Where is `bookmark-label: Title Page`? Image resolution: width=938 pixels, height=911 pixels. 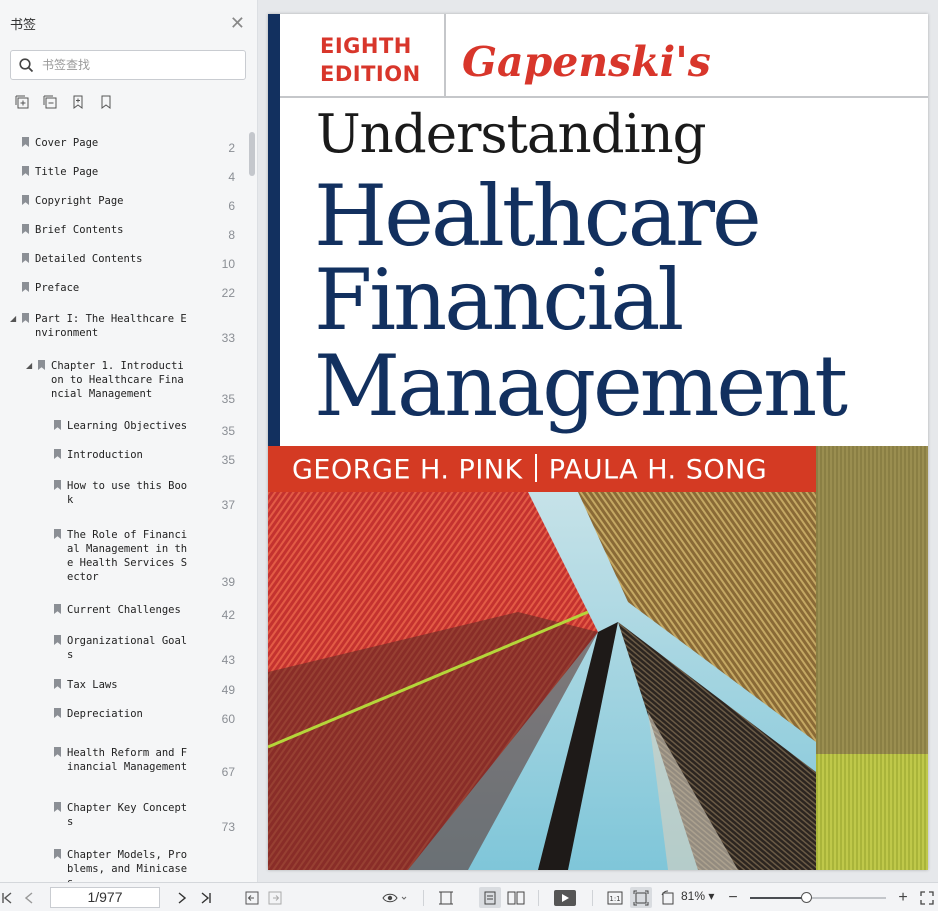 bookmark-label: Title Page is located at coordinates (67, 172).